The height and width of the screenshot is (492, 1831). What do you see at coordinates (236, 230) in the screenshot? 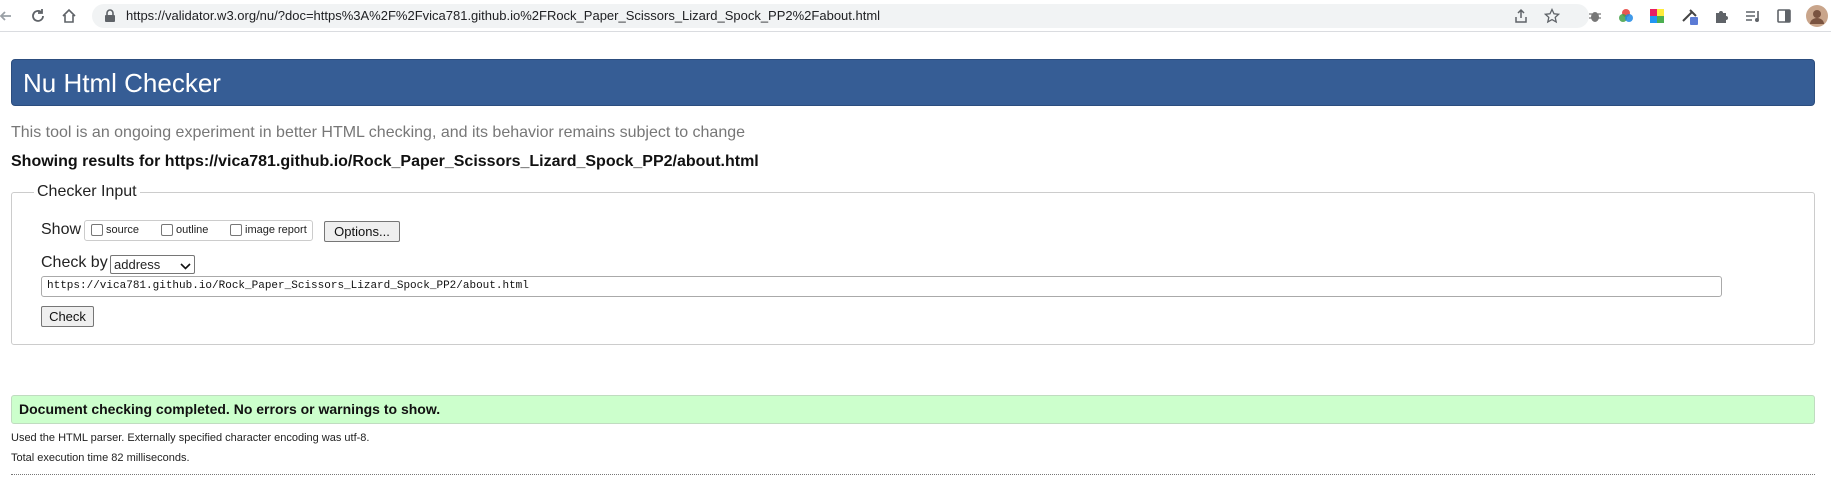
I see `image-report-checkbox` at bounding box center [236, 230].